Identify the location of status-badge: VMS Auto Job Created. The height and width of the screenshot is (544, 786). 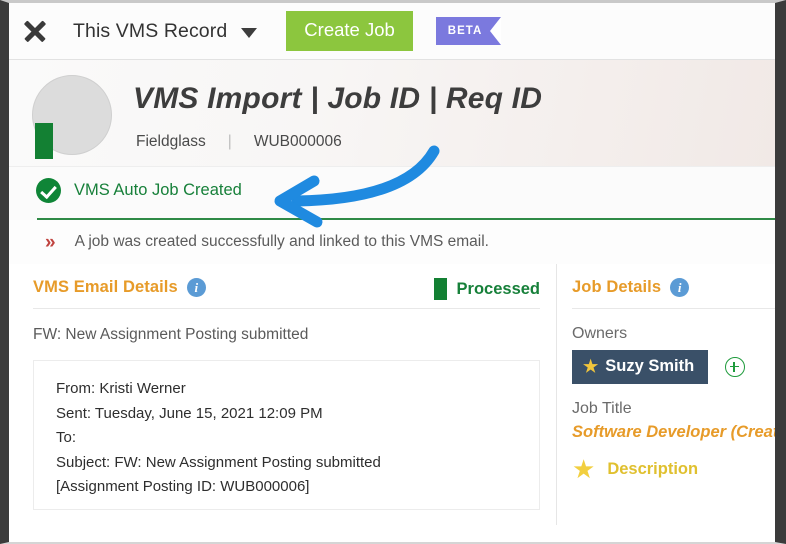
(139, 190).